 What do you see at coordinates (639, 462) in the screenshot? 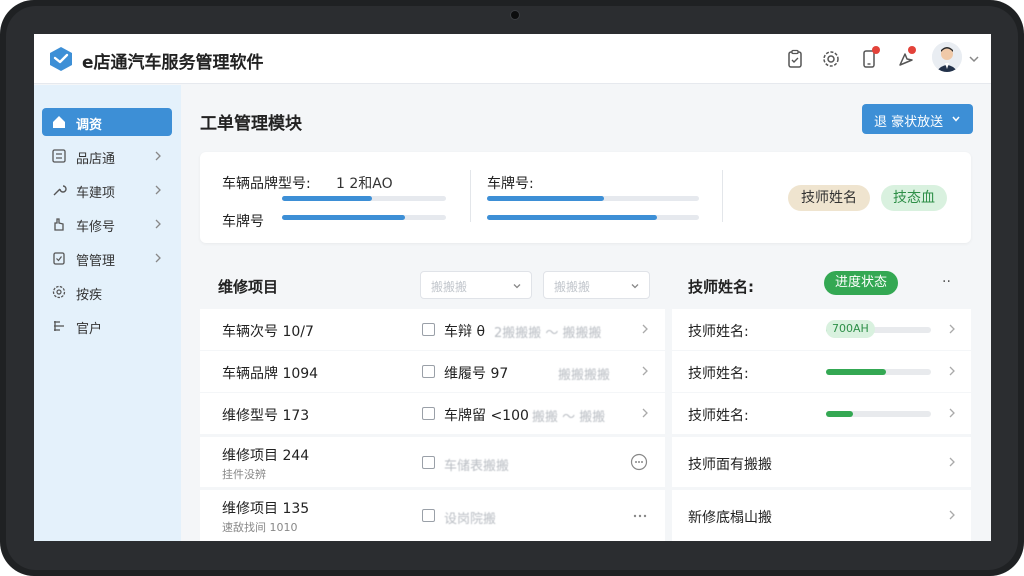
I see `more-circle-icon` at bounding box center [639, 462].